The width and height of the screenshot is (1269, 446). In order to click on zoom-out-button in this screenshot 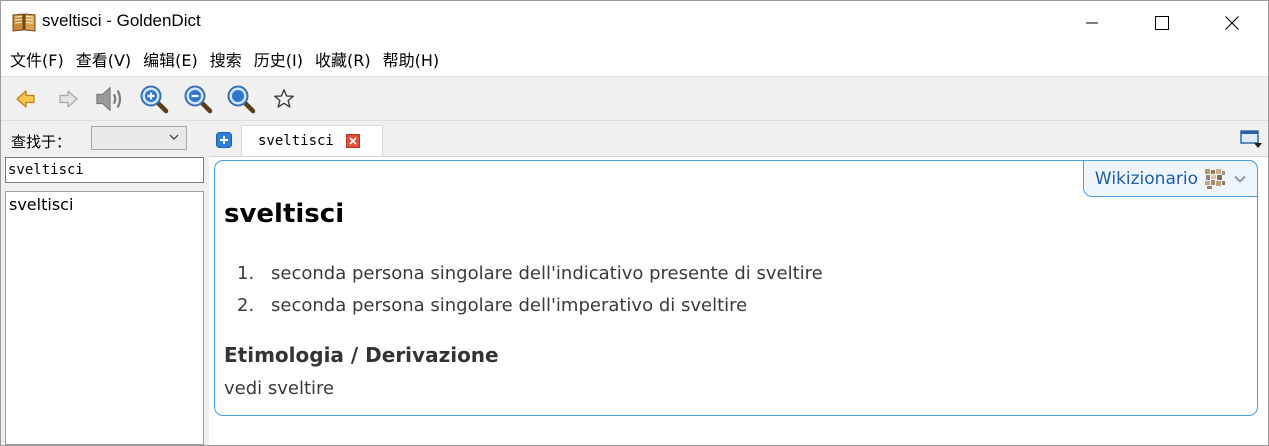, I will do `click(198, 99)`.